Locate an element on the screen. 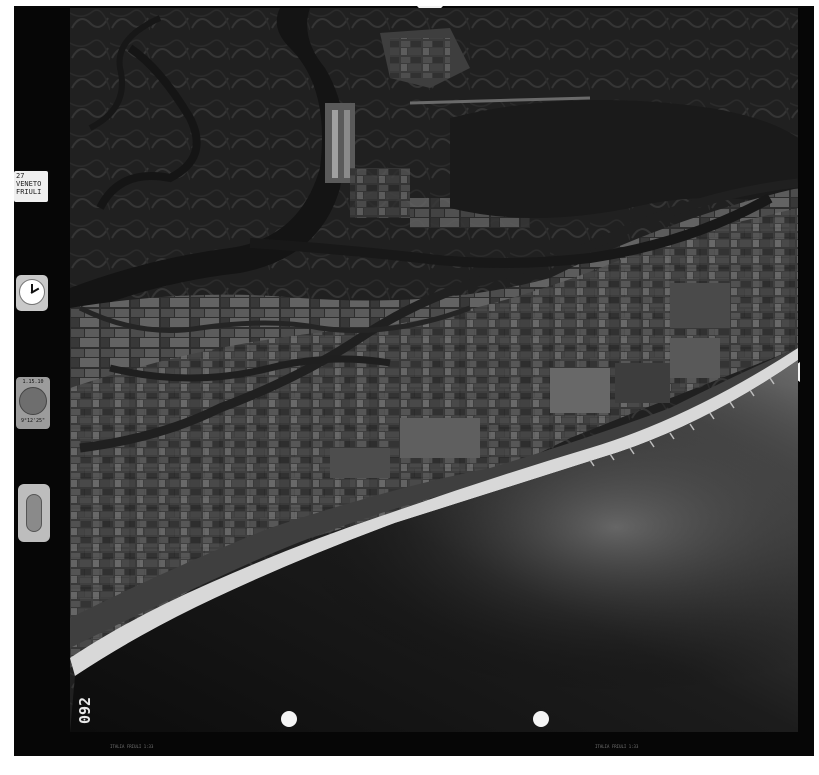  clock-icon is located at coordinates (32, 293).